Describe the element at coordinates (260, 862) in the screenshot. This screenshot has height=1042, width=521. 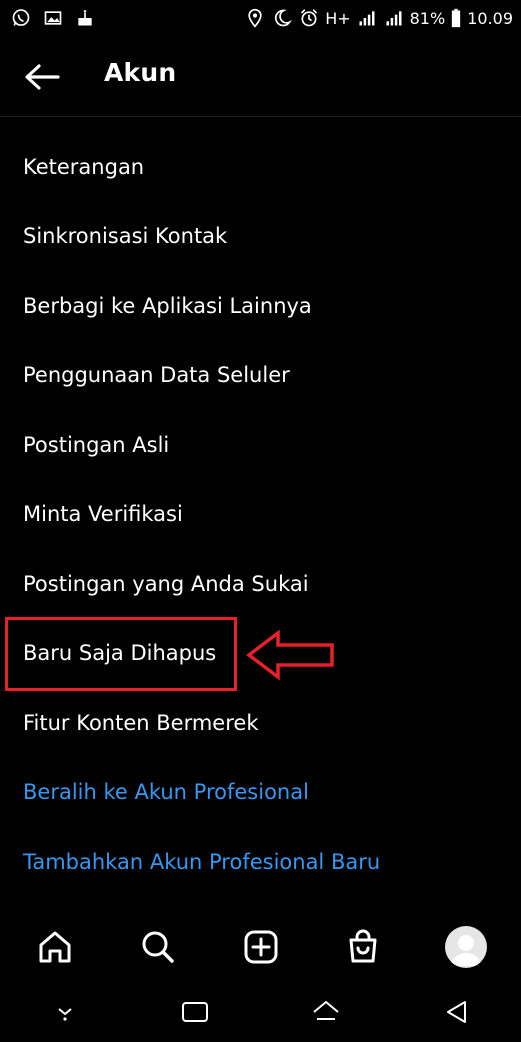
I see `add-professional-link: Tambahkan Akun Profesional Baru` at that location.